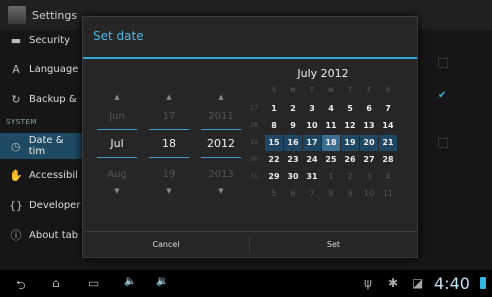 This screenshot has height=297, width=492. Describe the element at coordinates (50, 40) in the screenshot. I see `sidebar-item-label: Security` at that location.